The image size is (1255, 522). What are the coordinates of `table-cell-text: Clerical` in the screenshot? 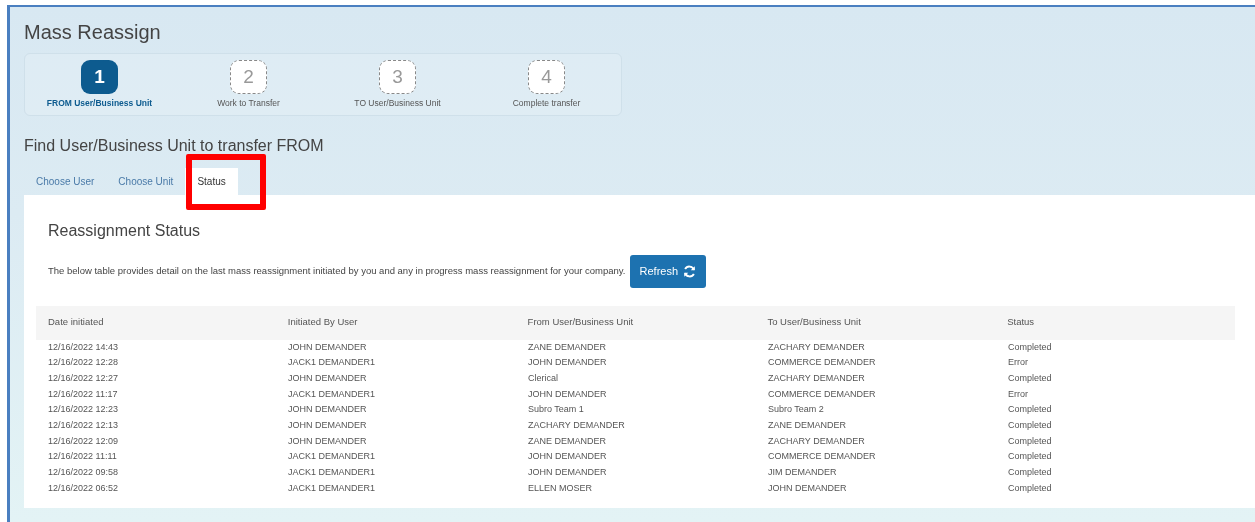 It's located at (543, 378).